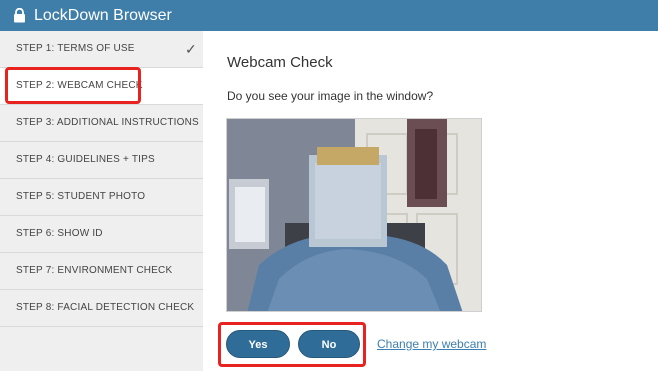  What do you see at coordinates (73, 85) in the screenshot?
I see `highlight-box-step` at bounding box center [73, 85].